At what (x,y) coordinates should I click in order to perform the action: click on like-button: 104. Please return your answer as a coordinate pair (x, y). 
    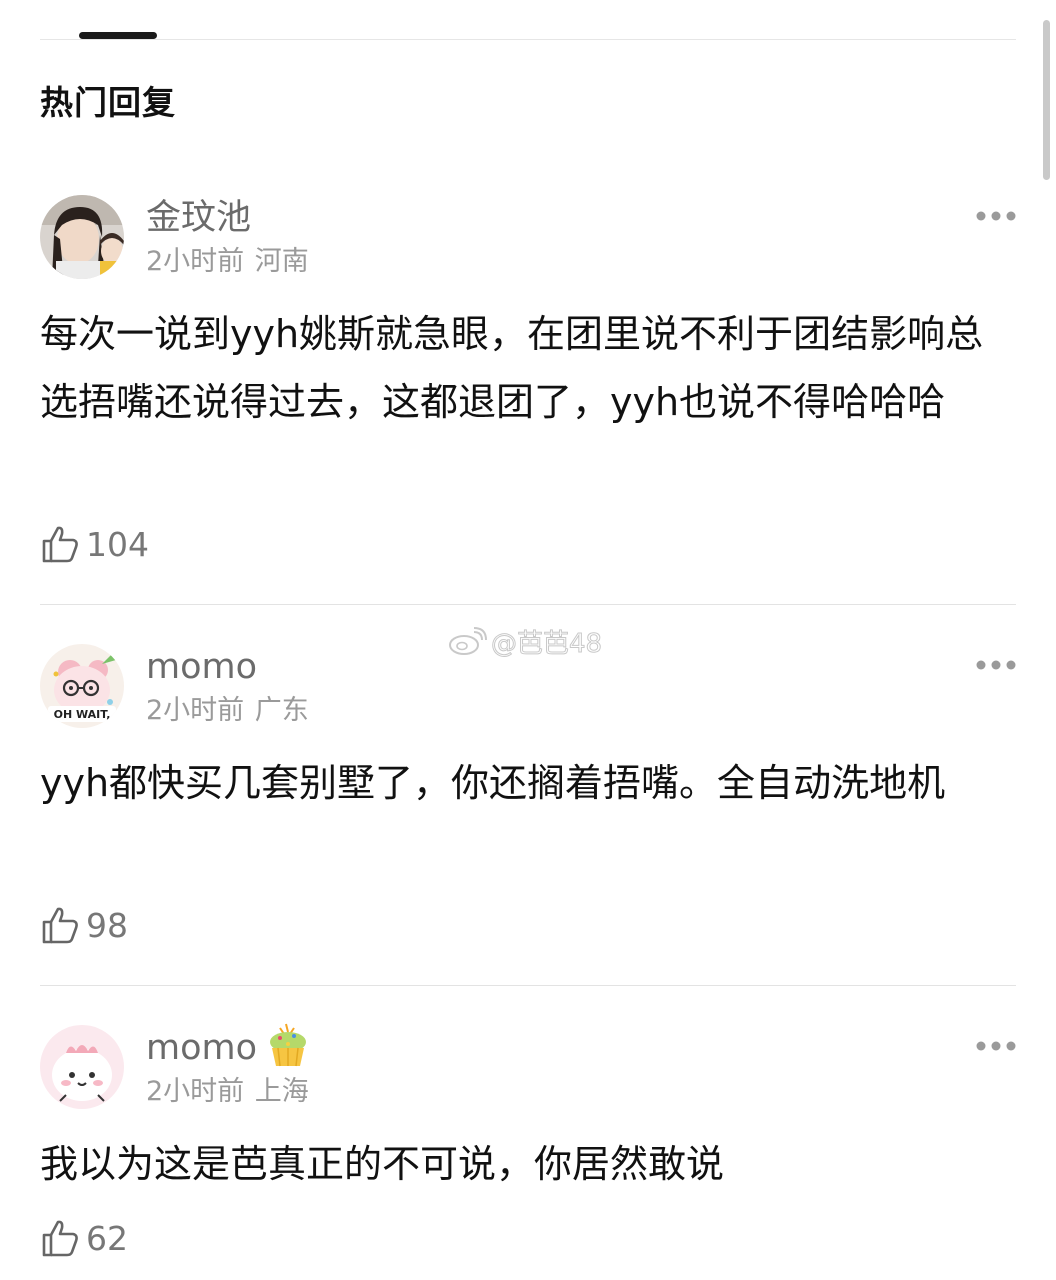
    Looking at the image, I should click on (94, 544).